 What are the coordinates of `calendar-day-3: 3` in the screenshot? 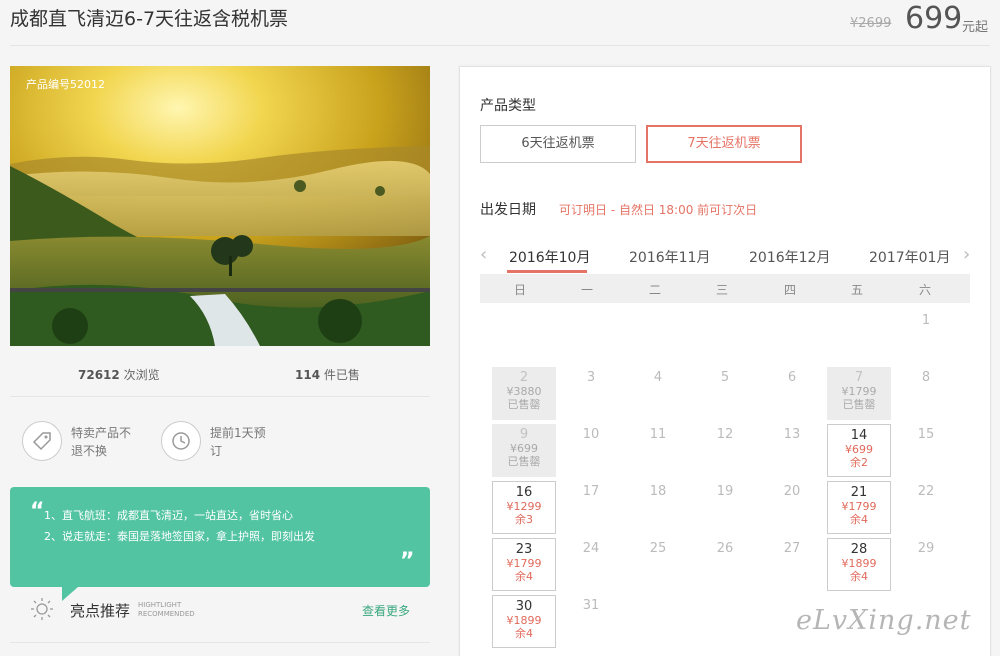 It's located at (591, 393).